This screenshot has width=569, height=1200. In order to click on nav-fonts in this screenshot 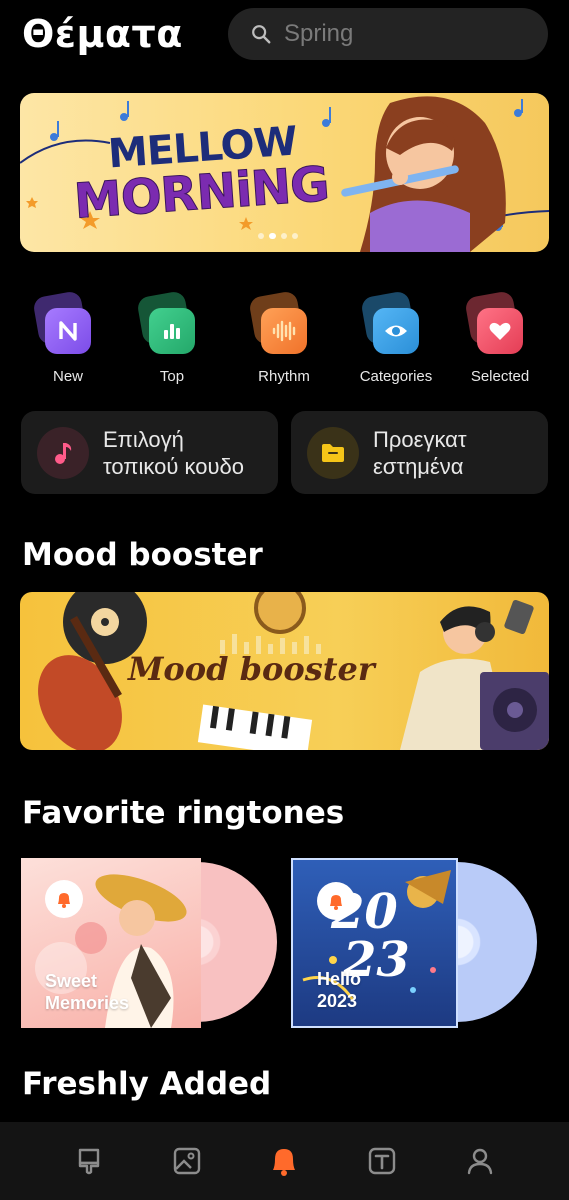, I will do `click(382, 1161)`.